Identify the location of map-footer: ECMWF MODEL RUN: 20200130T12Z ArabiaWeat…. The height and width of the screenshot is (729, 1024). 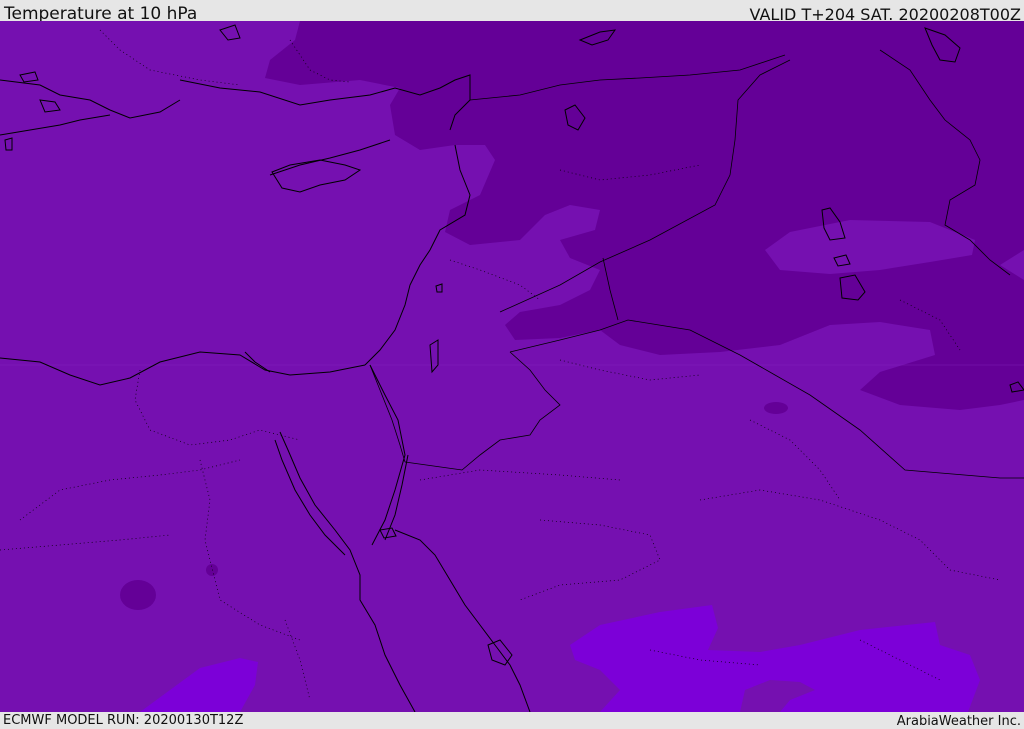
(512, 720).